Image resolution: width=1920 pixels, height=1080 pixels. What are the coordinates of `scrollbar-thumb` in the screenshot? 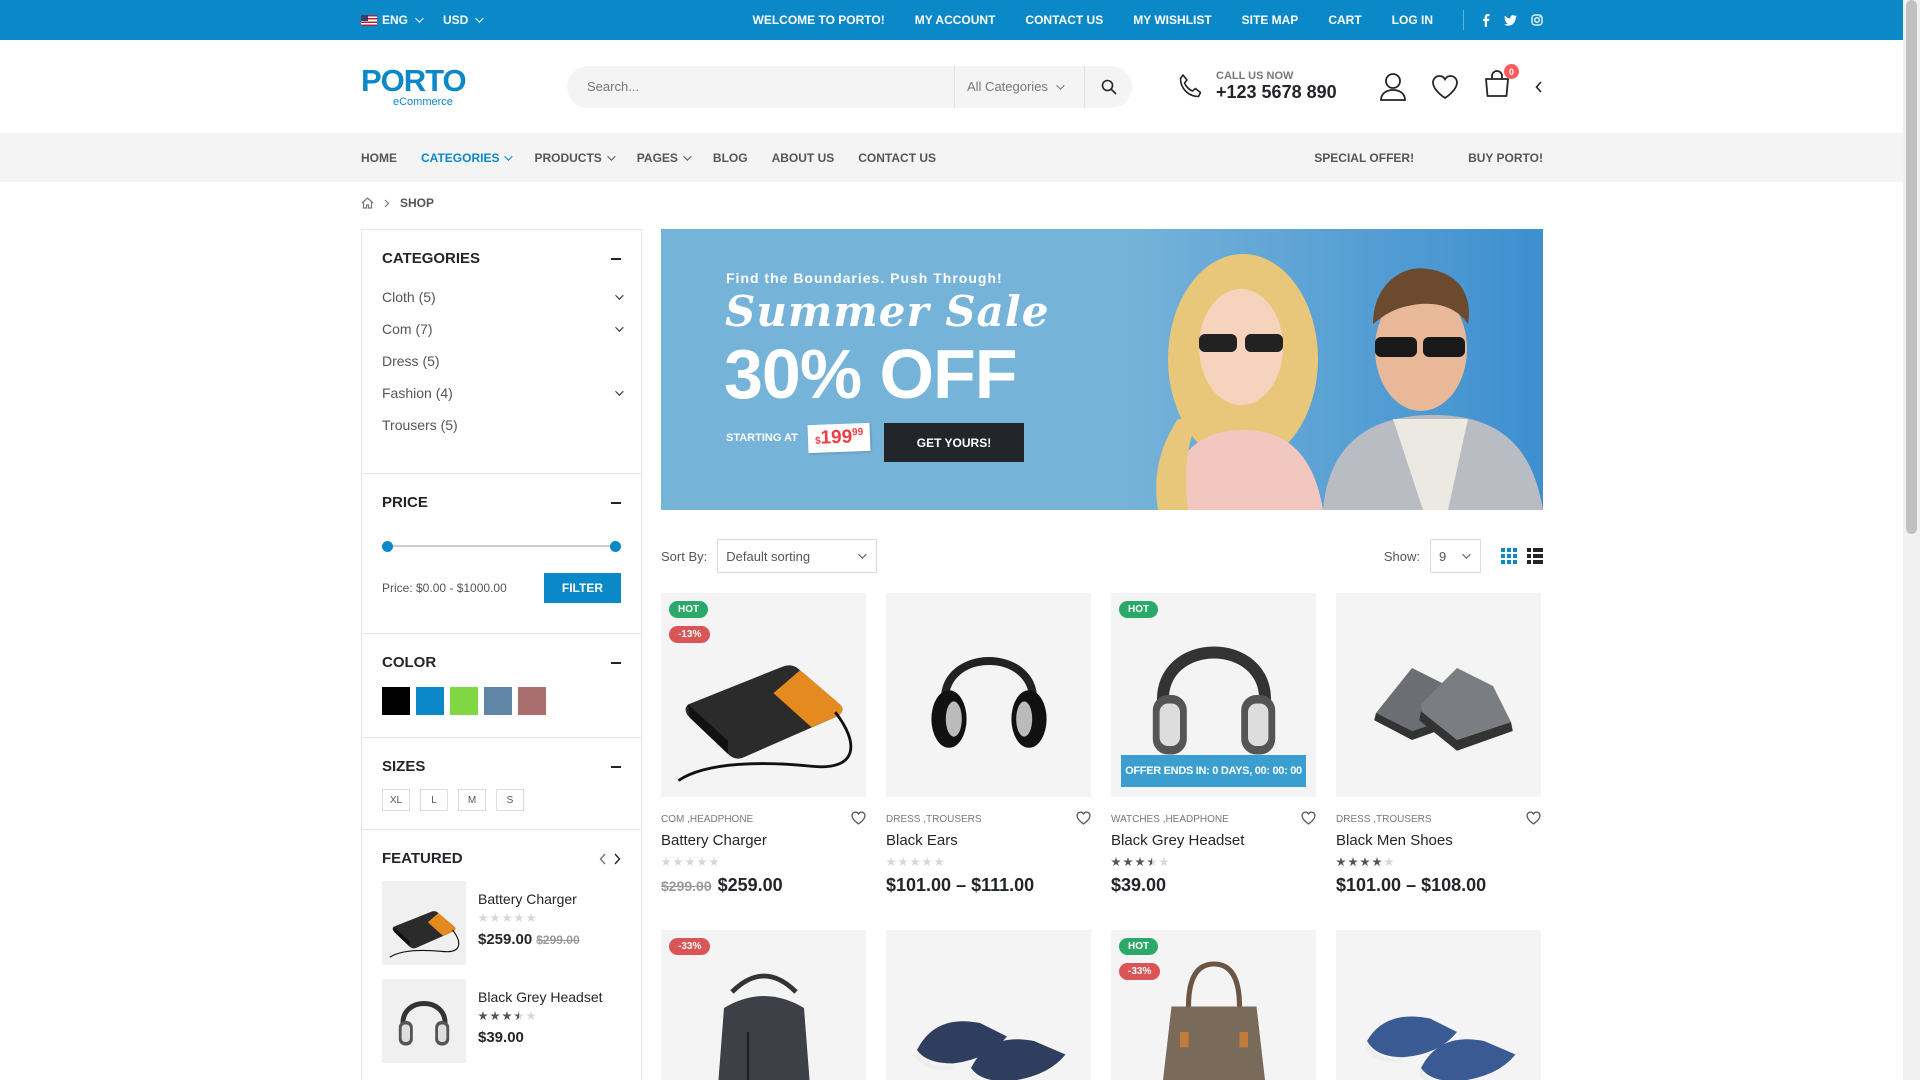 It's located at (1911, 267).